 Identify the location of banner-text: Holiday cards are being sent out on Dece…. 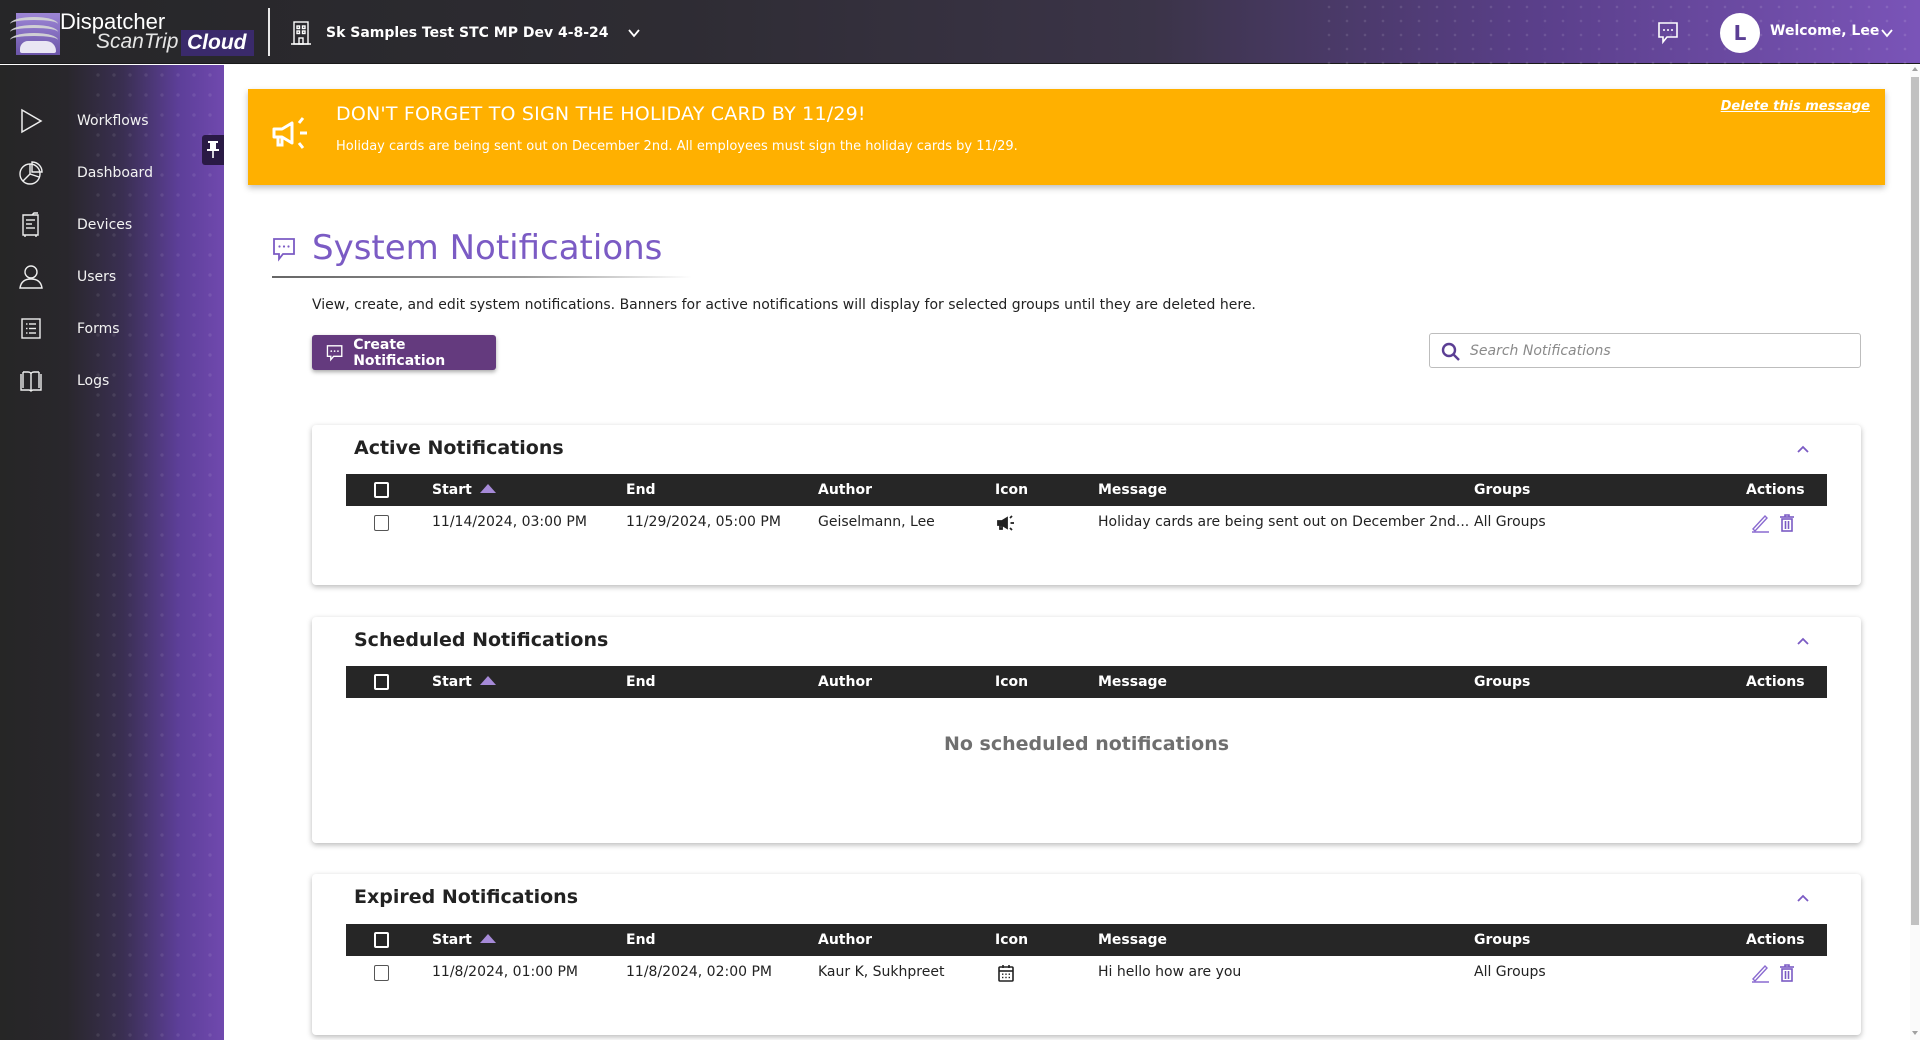
(677, 146).